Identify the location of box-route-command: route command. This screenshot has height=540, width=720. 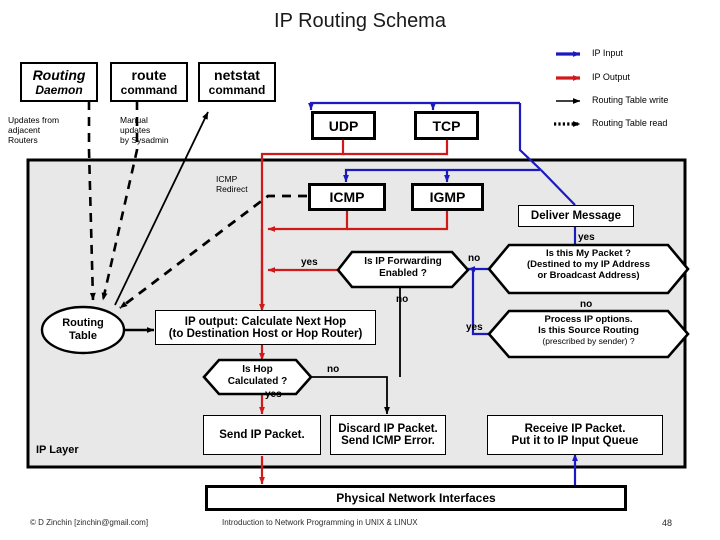
(149, 82).